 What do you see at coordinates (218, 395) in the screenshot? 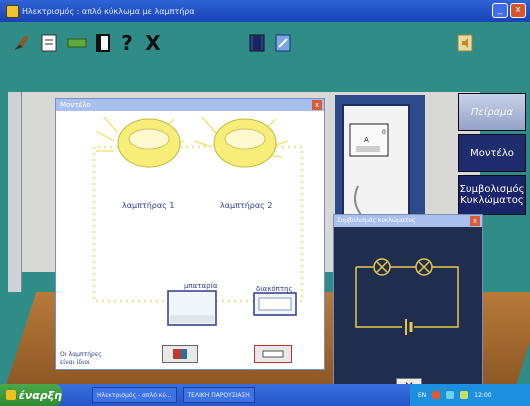
I see `taskbar-item-presentation: ΤΕΛΙΚΗ ΠΑΡΟΥΣΙΑΣΗ` at bounding box center [218, 395].